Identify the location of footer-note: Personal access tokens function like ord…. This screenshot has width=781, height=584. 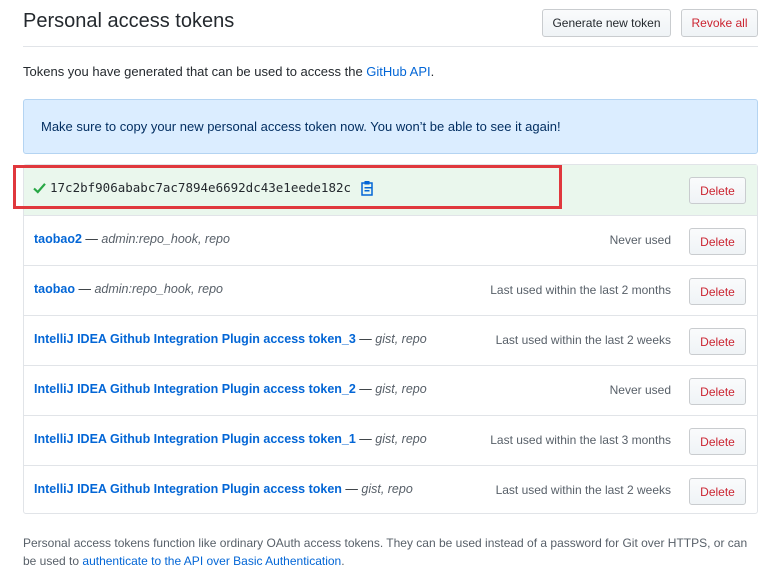
(390, 552).